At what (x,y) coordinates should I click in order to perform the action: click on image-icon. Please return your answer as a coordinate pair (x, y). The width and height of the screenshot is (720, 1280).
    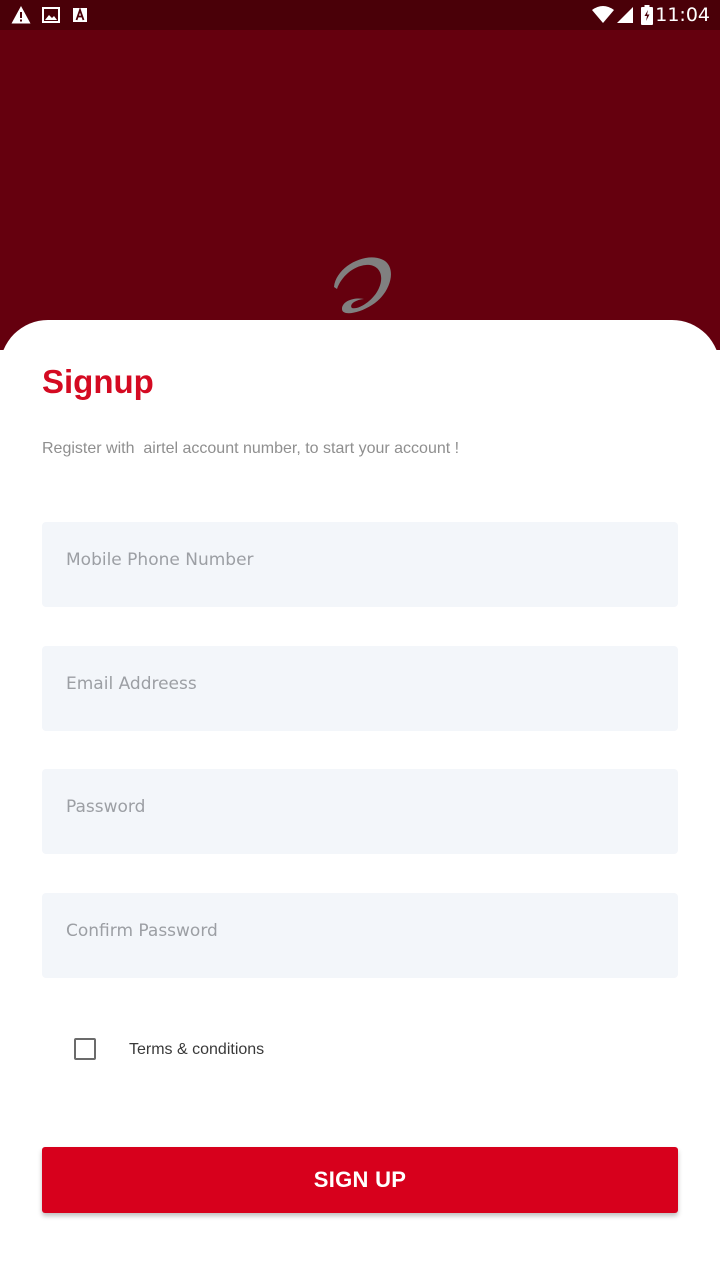
    Looking at the image, I should click on (51, 15).